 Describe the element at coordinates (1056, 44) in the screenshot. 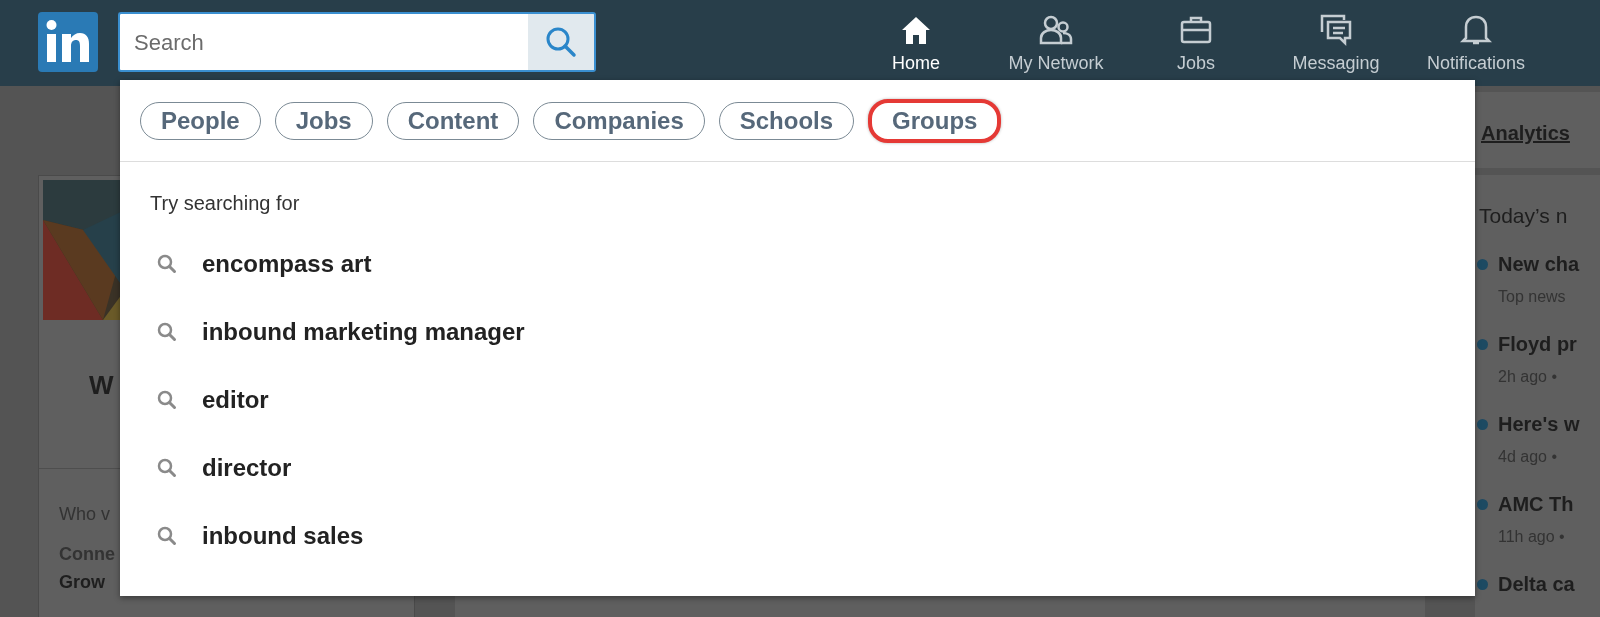

I see `nav-tab: My Network` at that location.